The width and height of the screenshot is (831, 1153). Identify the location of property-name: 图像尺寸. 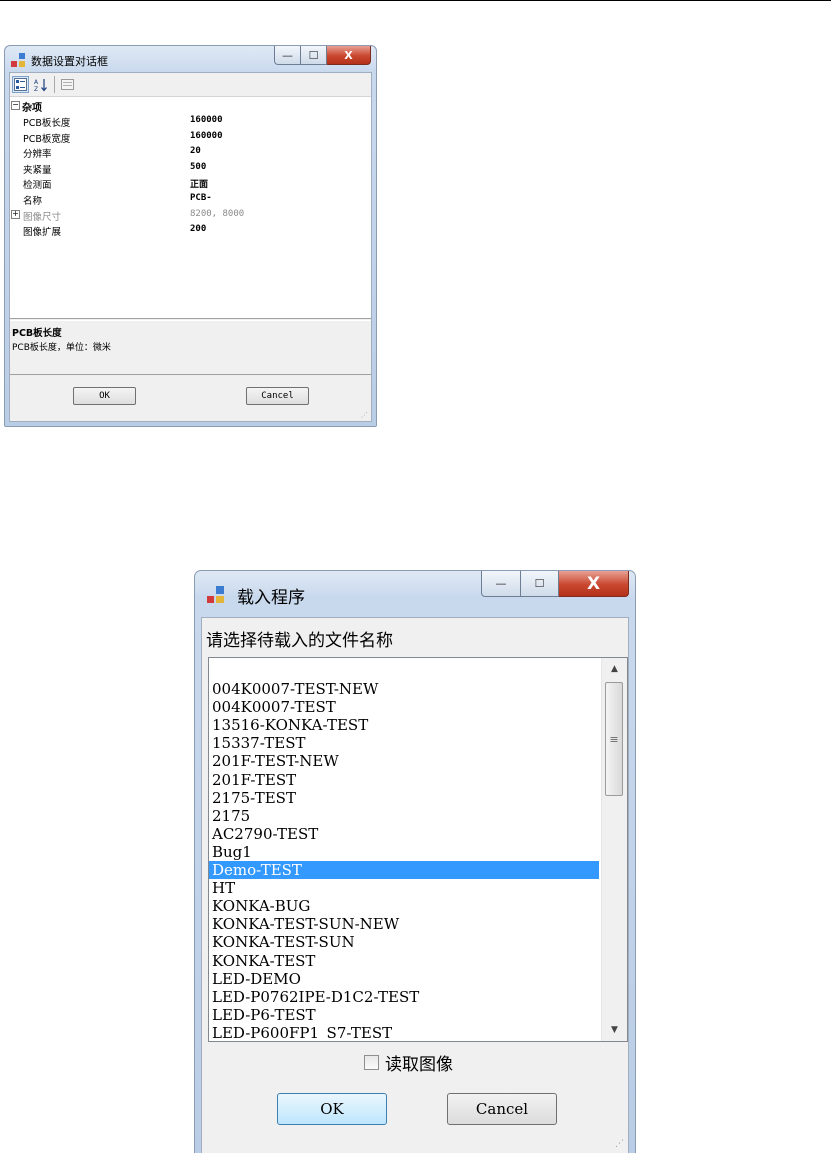
(42, 217).